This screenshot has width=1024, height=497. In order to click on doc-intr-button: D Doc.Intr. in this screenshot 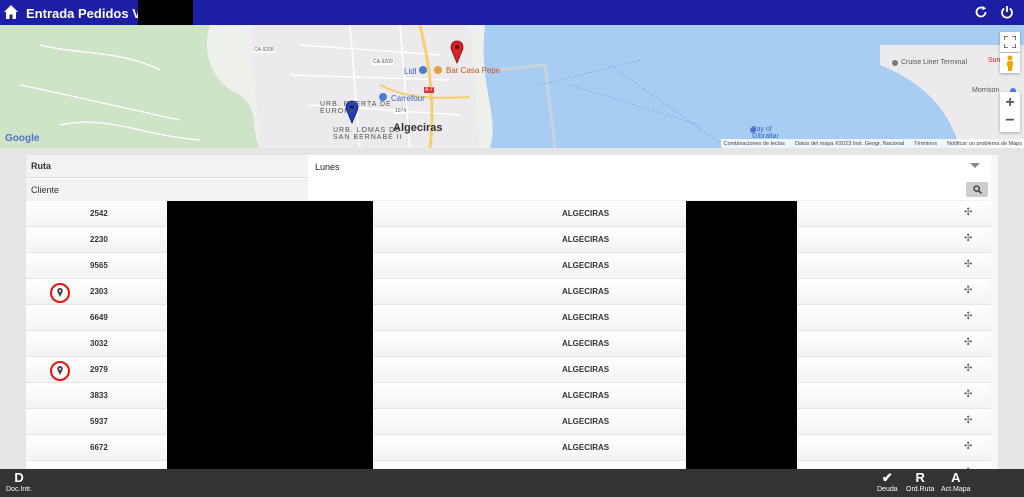, I will do `click(19, 482)`.